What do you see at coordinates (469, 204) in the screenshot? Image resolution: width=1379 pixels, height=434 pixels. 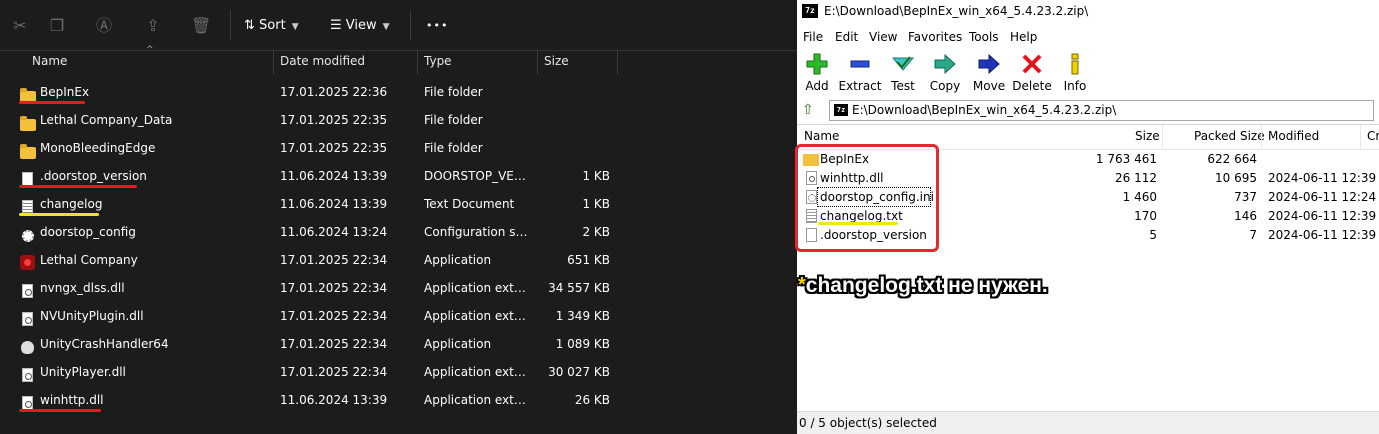 I see `file-type: Text Document` at bounding box center [469, 204].